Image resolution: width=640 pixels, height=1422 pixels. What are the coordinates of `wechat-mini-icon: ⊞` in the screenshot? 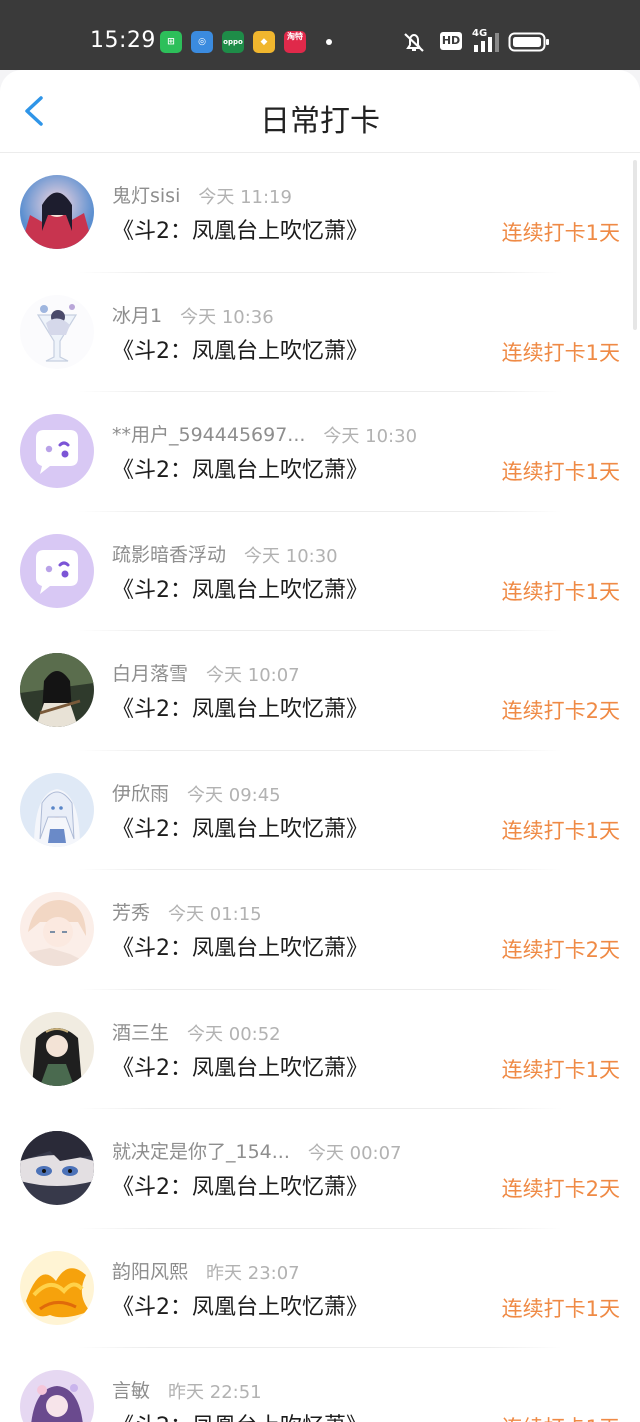 It's located at (171, 42).